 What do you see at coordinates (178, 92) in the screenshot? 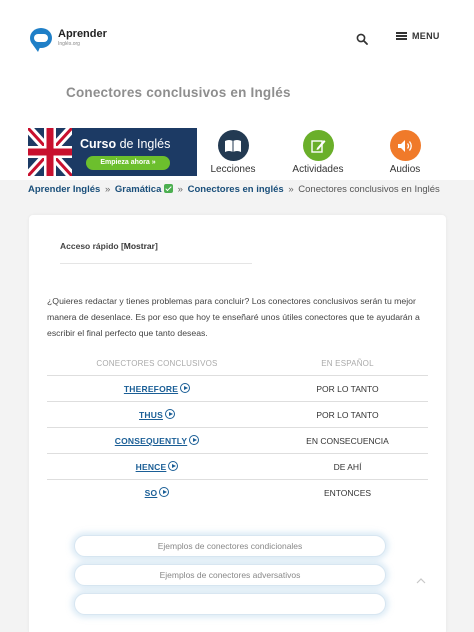
I see `page-title: Conectores conclusivos en Inglés` at bounding box center [178, 92].